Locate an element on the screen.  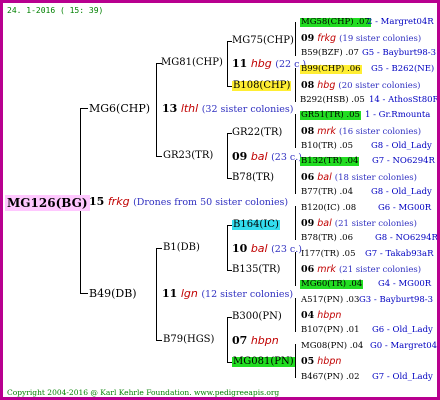
queen-gr23: GR23(TR) is located at coordinates (188, 156).